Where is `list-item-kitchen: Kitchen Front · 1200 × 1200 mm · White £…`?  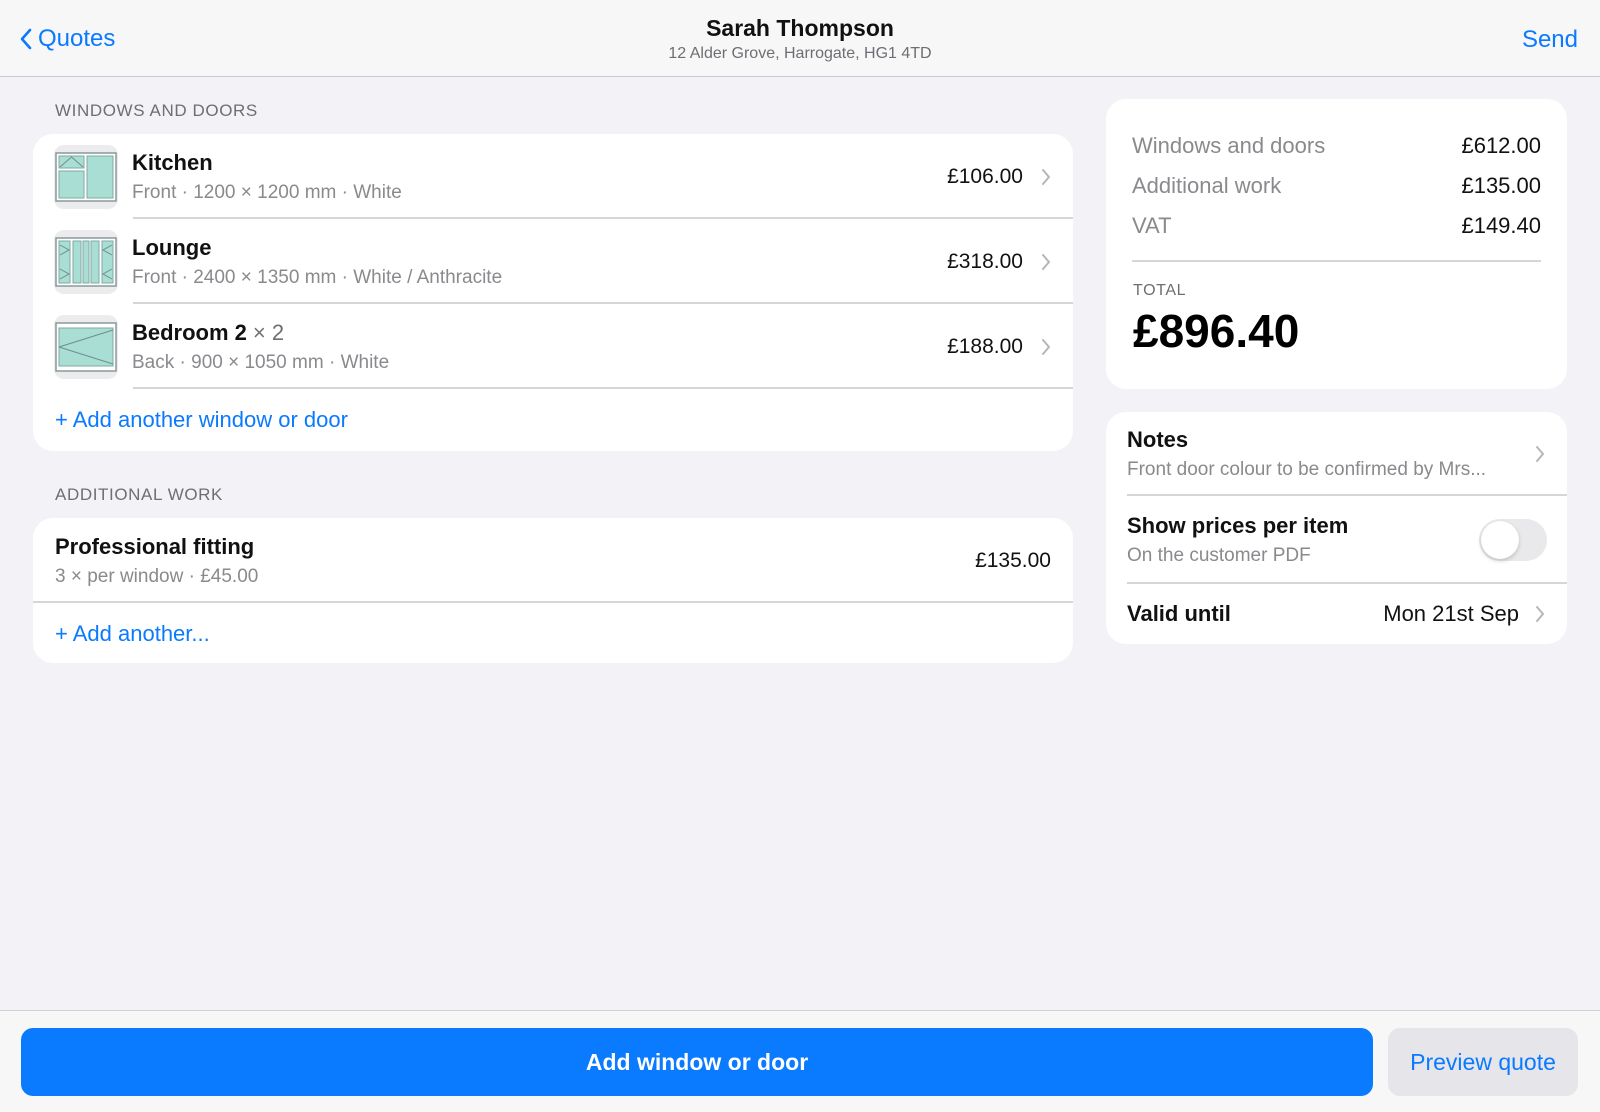 list-item-kitchen: Kitchen Front · 1200 × 1200 mm · White £… is located at coordinates (553, 176).